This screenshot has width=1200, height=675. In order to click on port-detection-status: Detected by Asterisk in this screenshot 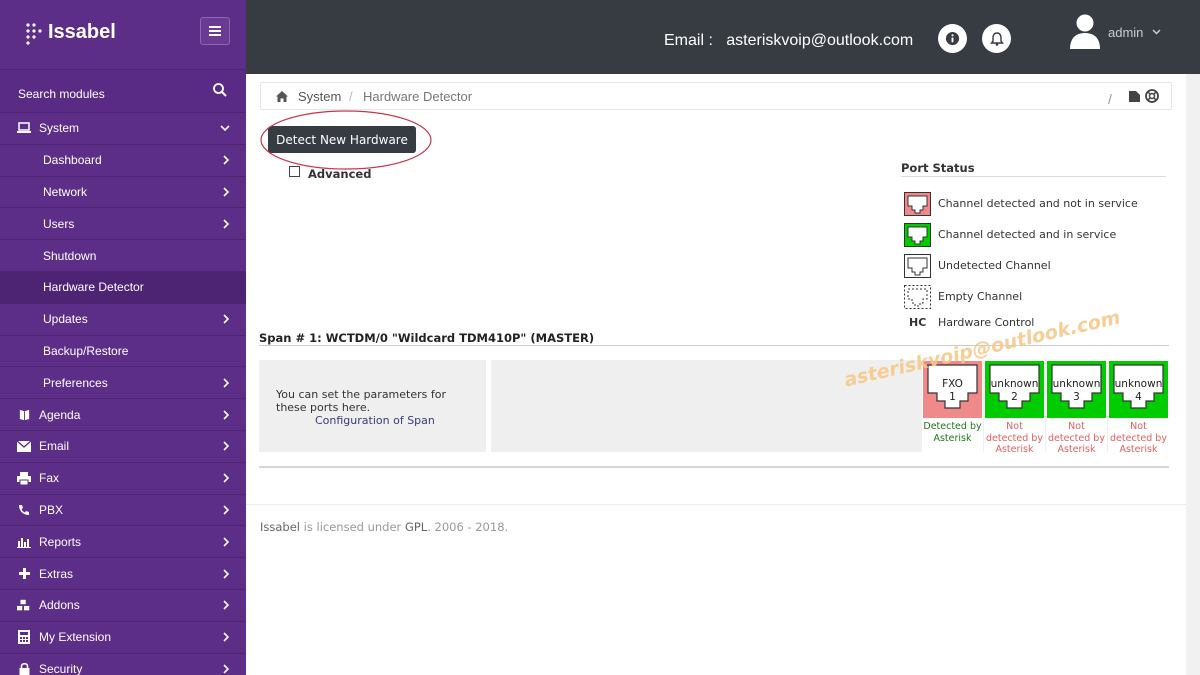, I will do `click(952, 432)`.